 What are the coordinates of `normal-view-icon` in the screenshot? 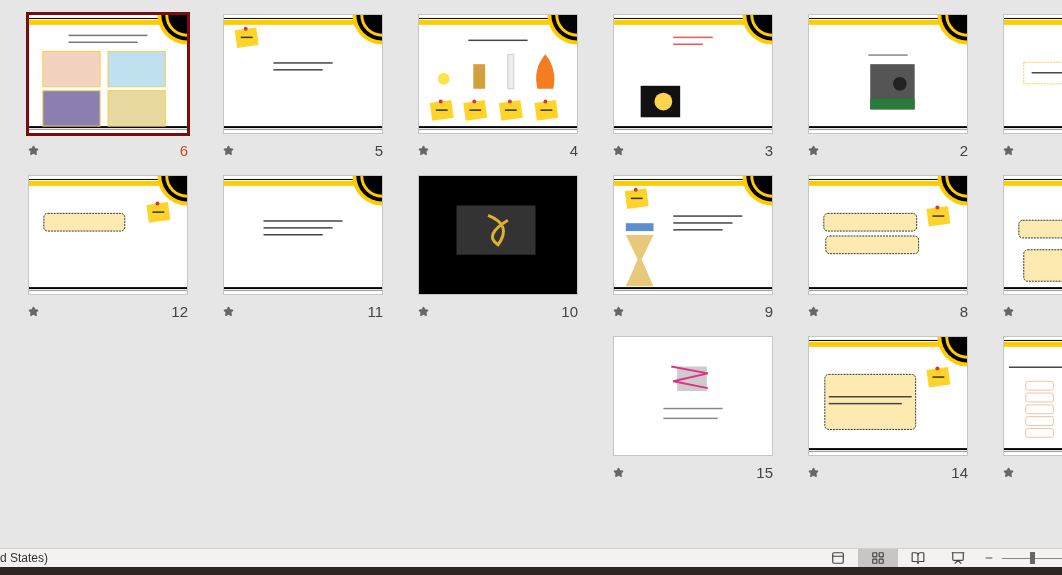 It's located at (838, 558).